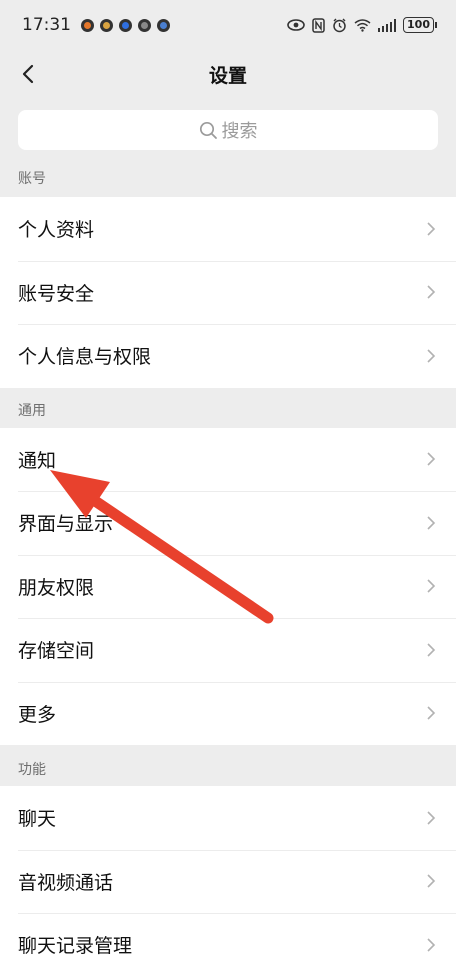 This screenshot has width=456, height=975. Describe the element at coordinates (295, 25) in the screenshot. I see `eye-icon` at that location.